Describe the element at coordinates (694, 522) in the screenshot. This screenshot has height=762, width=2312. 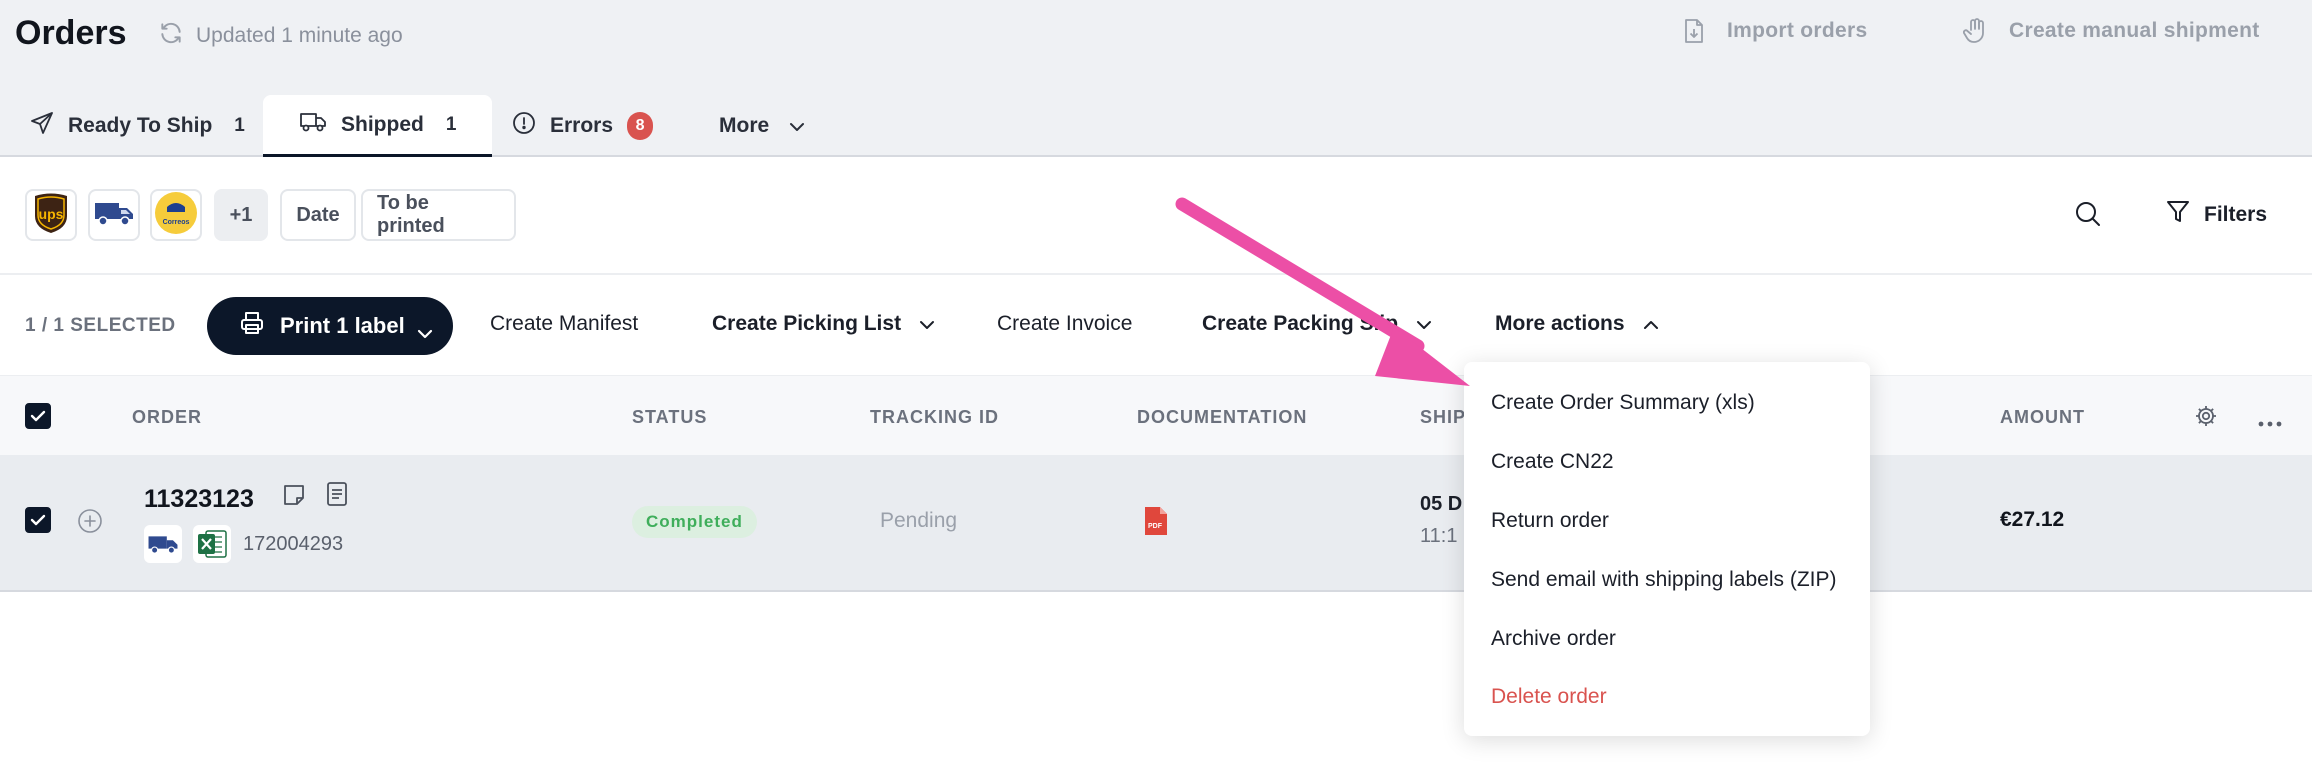
I see `status-badge: Completed` at that location.